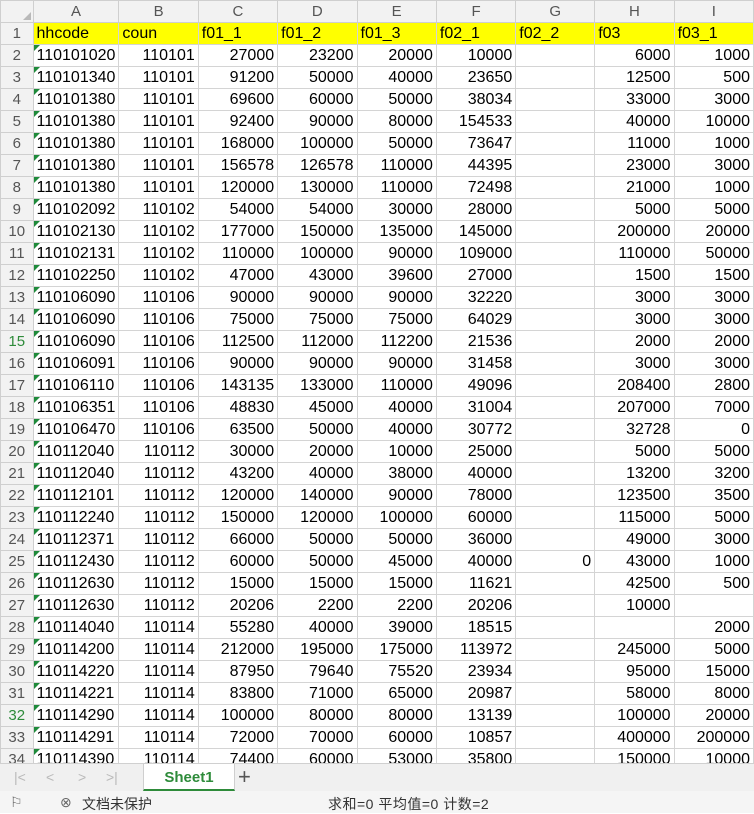 The image size is (754, 814). I want to click on grid-cell: 110102092, so click(76, 209).